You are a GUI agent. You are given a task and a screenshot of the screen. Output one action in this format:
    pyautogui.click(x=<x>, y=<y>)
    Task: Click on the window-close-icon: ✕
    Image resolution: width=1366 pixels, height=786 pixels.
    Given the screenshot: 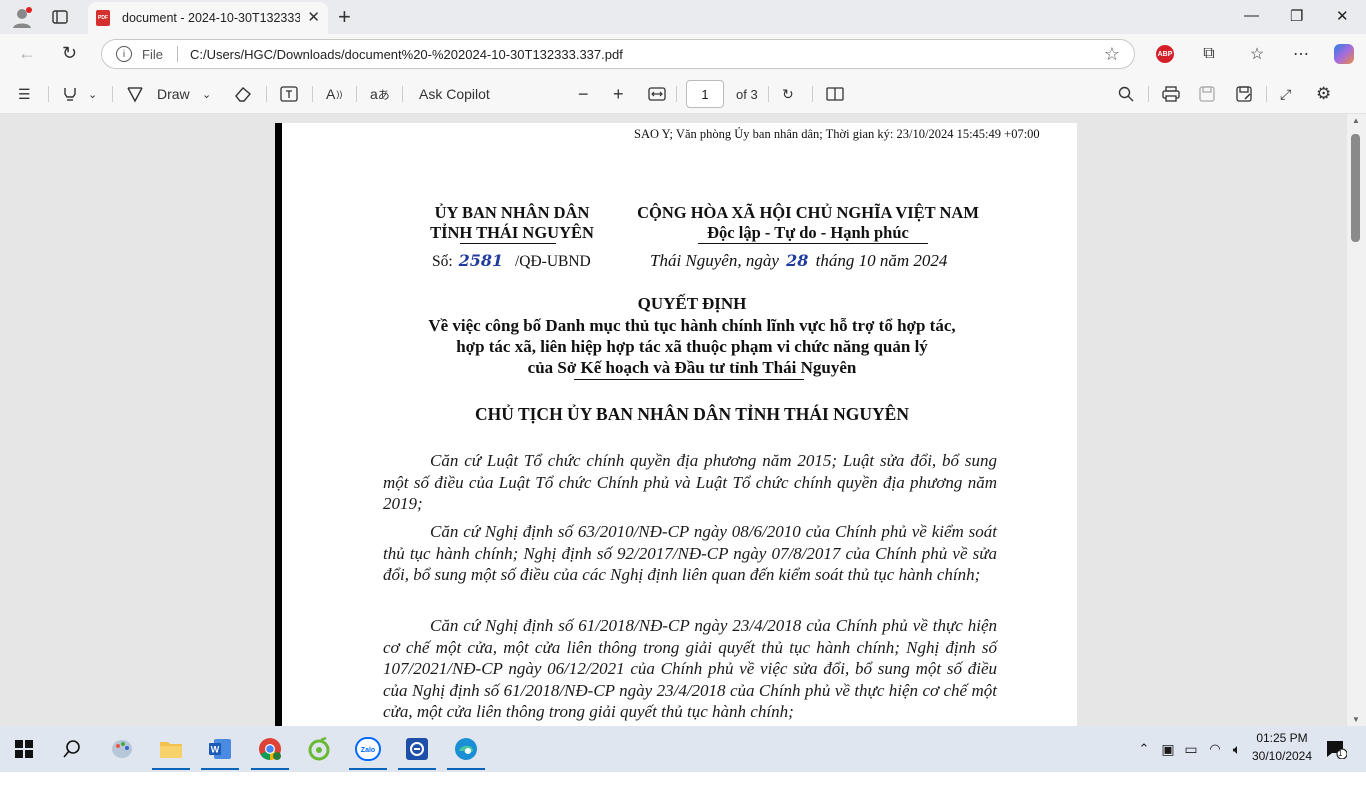 What is the action you would take?
    pyautogui.click(x=1342, y=16)
    